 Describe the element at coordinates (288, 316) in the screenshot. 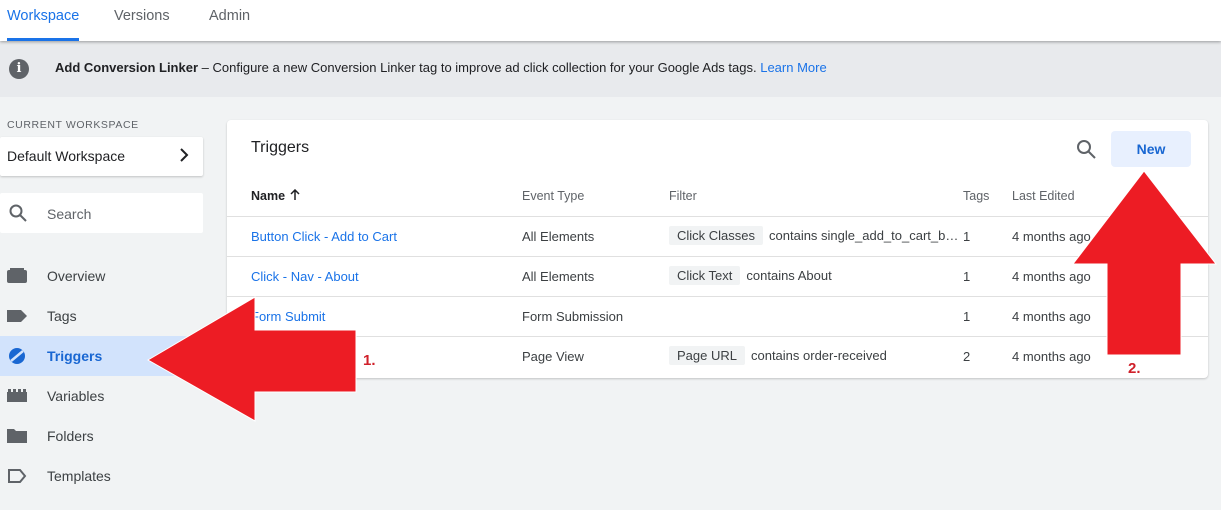

I see `trigger-name-link: Form Submit` at that location.